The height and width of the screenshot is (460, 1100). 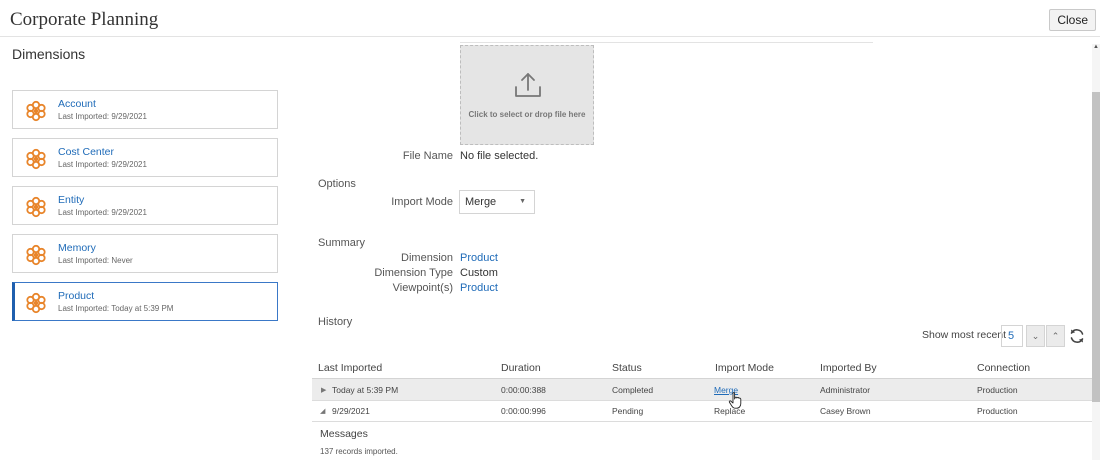 What do you see at coordinates (744, 368) in the screenshot?
I see `column-header-import-mode: Import Mode` at bounding box center [744, 368].